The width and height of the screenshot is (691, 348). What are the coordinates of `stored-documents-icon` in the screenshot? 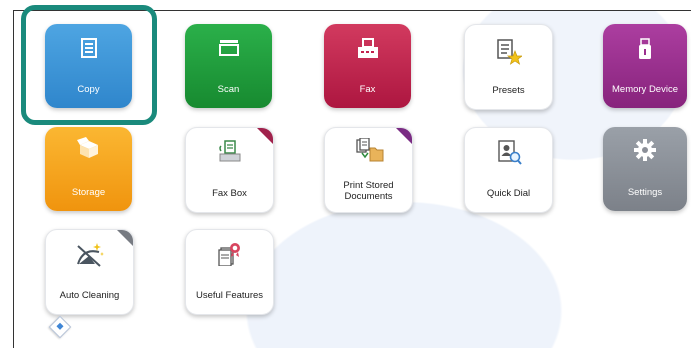 It's located at (369, 150).